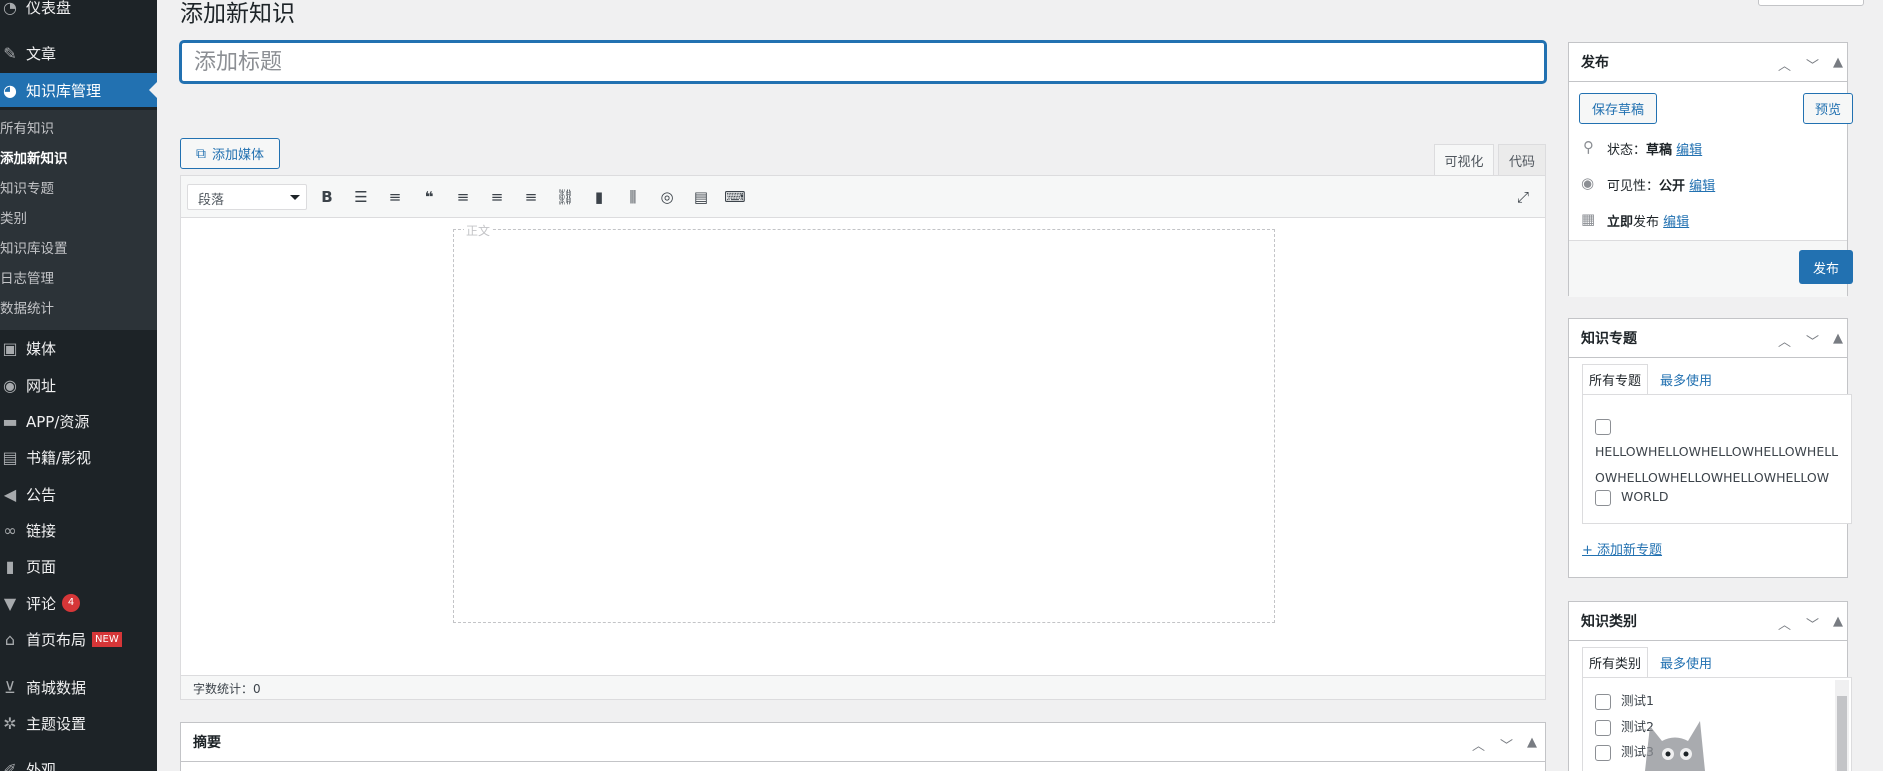 This screenshot has height=771, width=1883. What do you see at coordinates (863, 62) in the screenshot?
I see `post-title-input` at bounding box center [863, 62].